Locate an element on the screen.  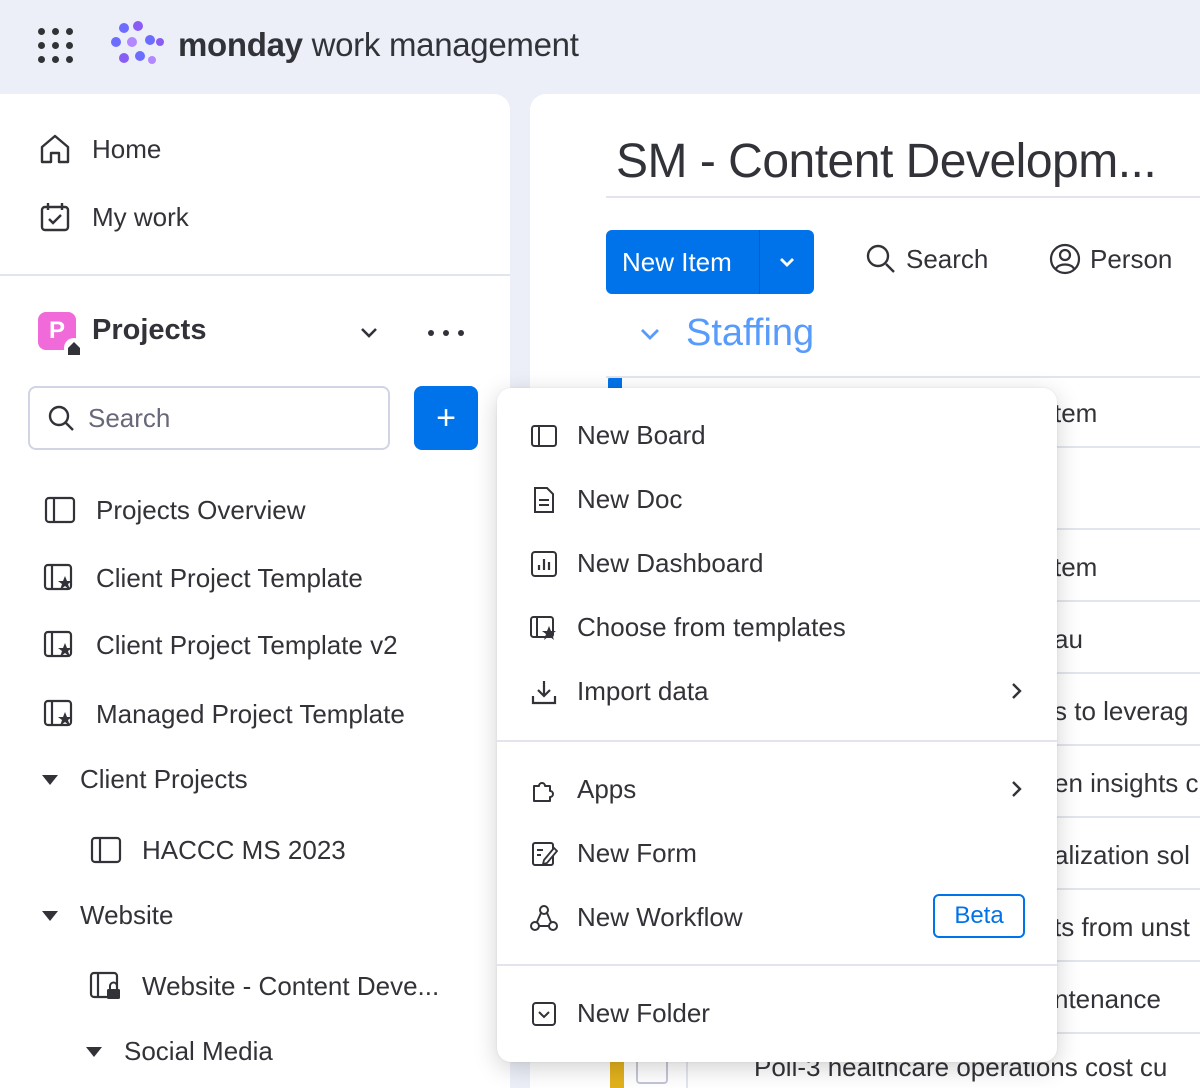
menu-item-new-dashboard: New Dashboard is located at coordinates (646, 563).